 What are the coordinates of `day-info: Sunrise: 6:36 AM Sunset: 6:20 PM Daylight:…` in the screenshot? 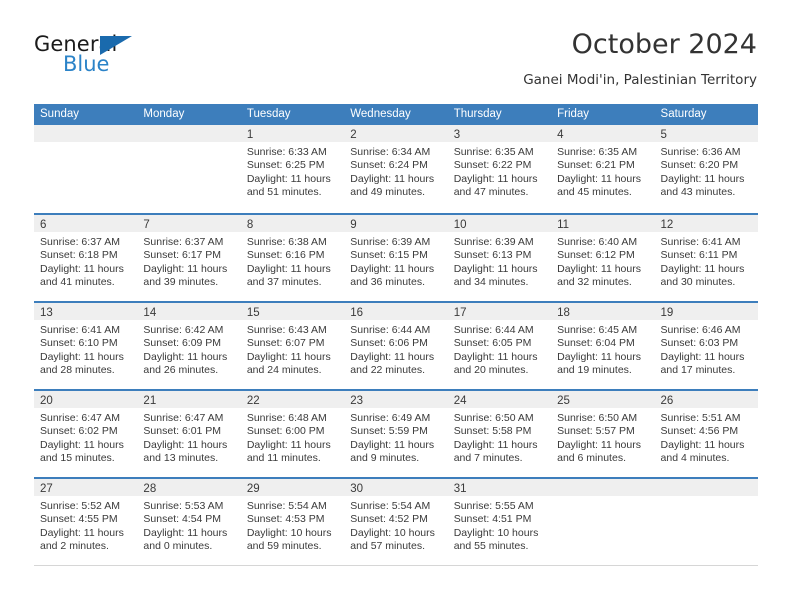 It's located at (706, 171).